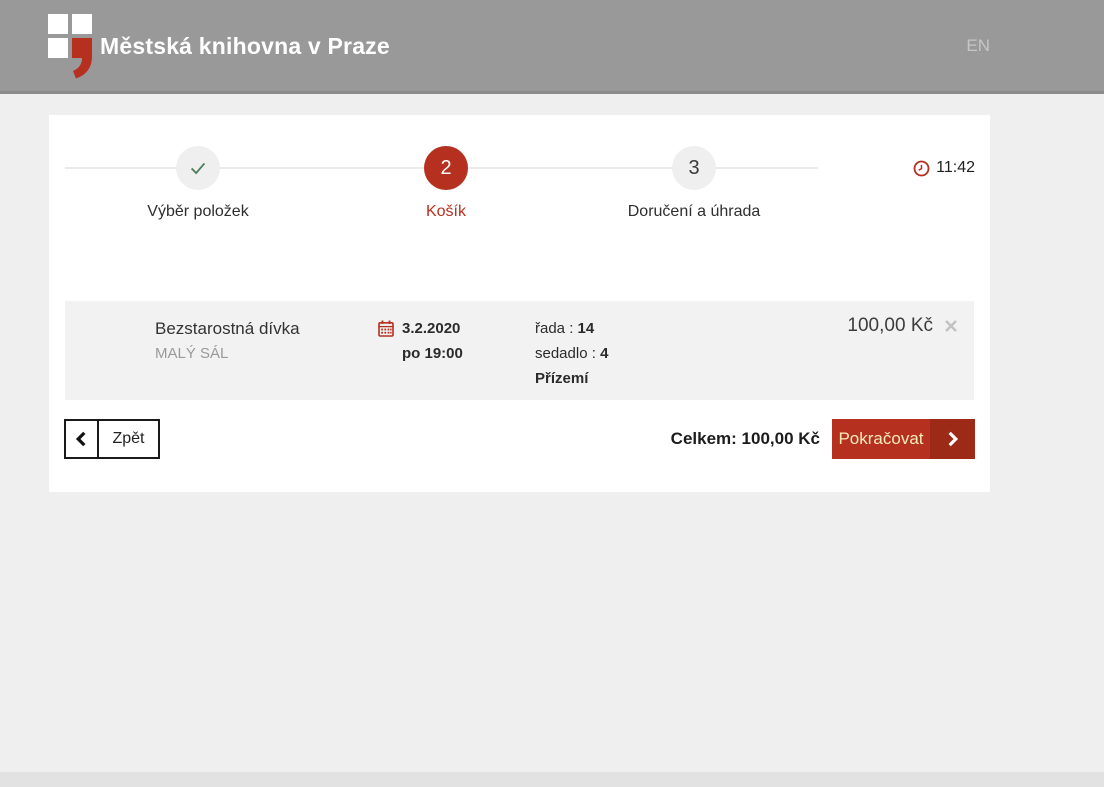 This screenshot has height=787, width=1104. What do you see at coordinates (952, 439) in the screenshot?
I see `chevron-right-icon` at bounding box center [952, 439].